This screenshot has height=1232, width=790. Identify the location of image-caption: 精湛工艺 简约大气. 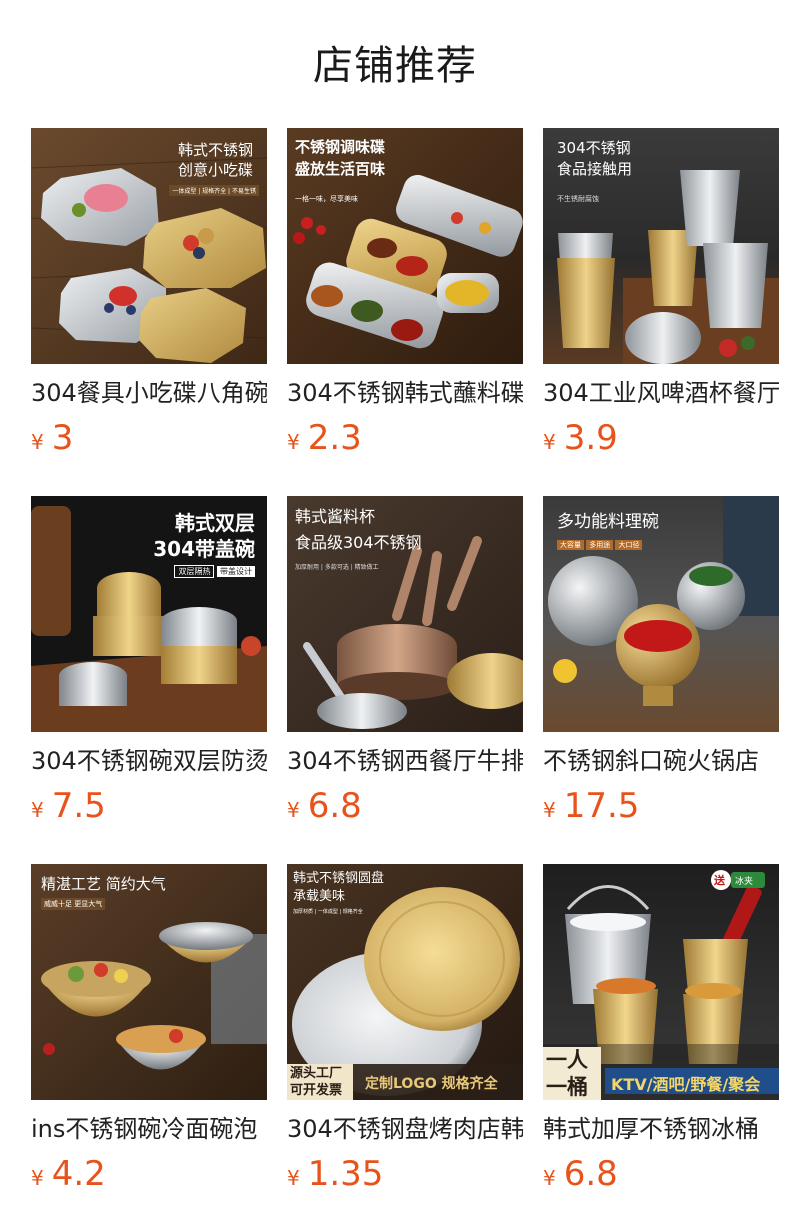
(103, 884).